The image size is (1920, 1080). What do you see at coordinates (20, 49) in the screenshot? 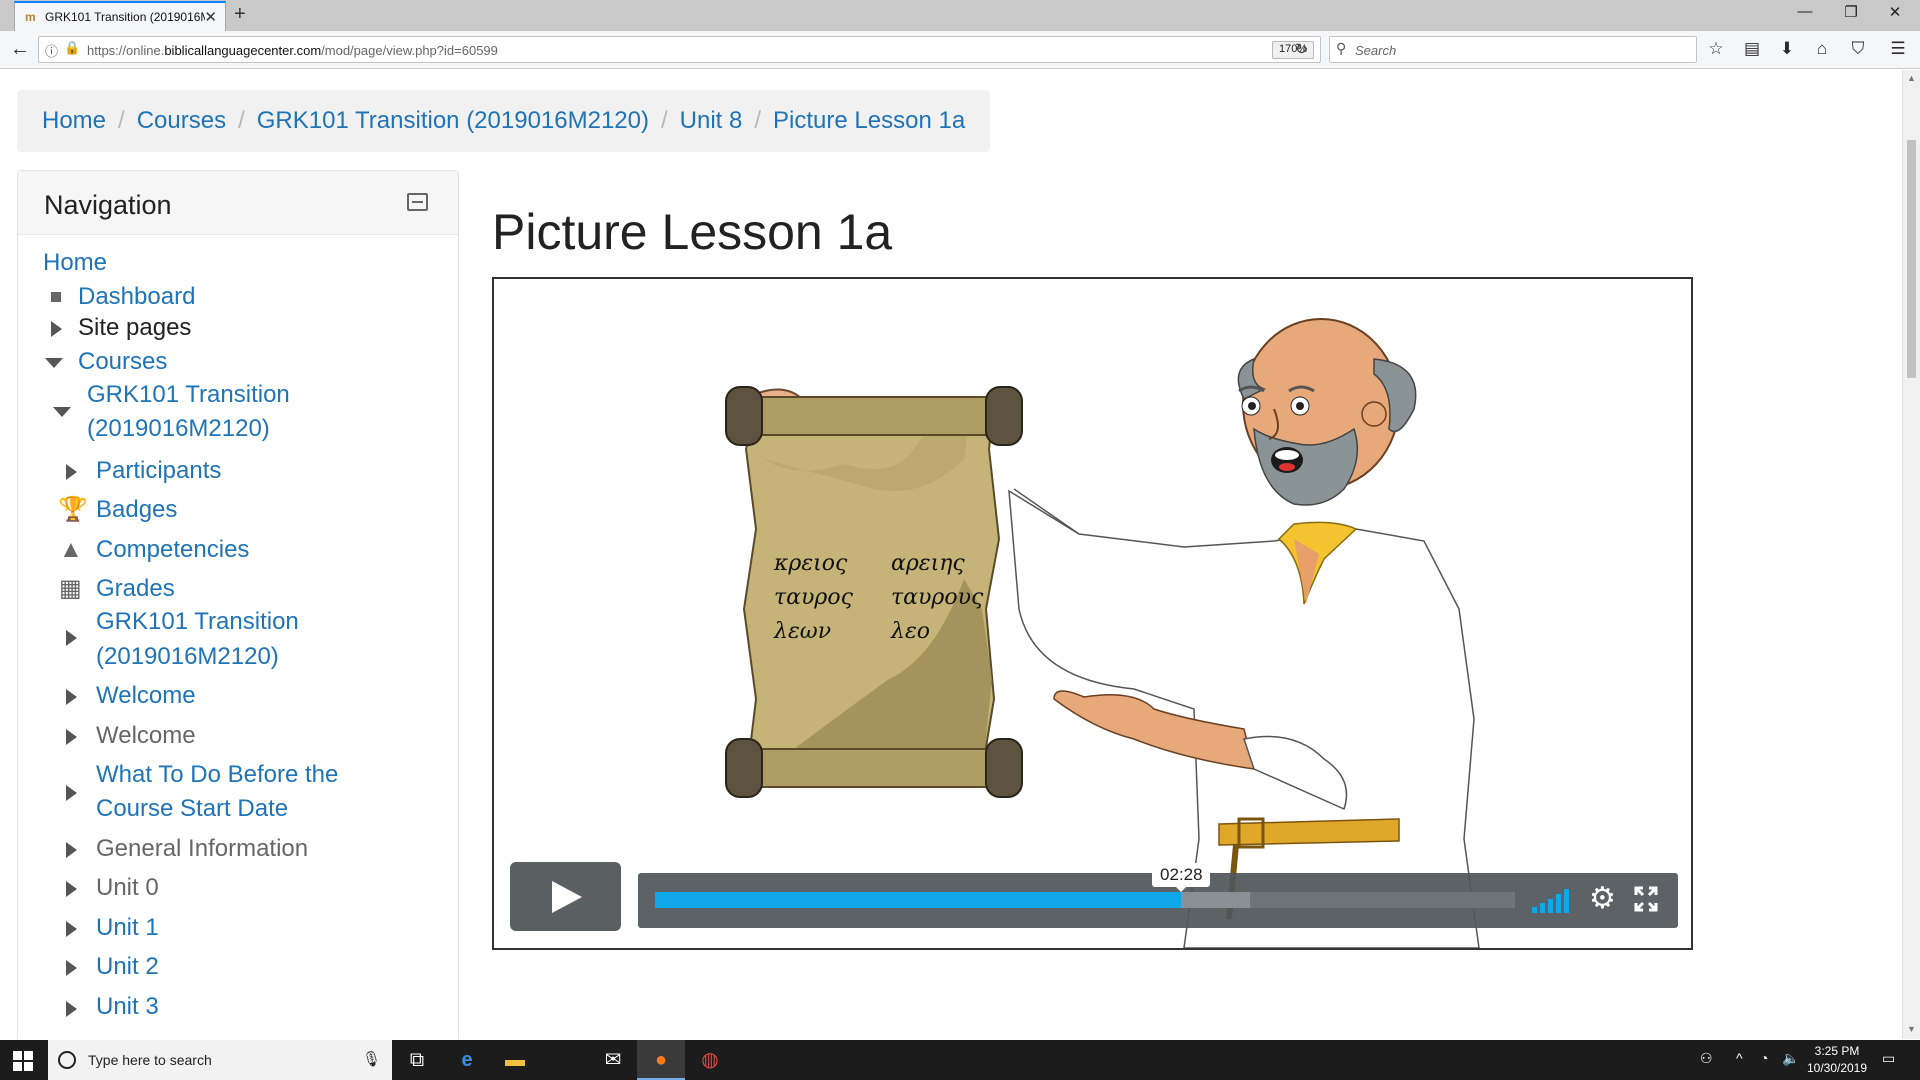
I see `back-button: ←` at bounding box center [20, 49].